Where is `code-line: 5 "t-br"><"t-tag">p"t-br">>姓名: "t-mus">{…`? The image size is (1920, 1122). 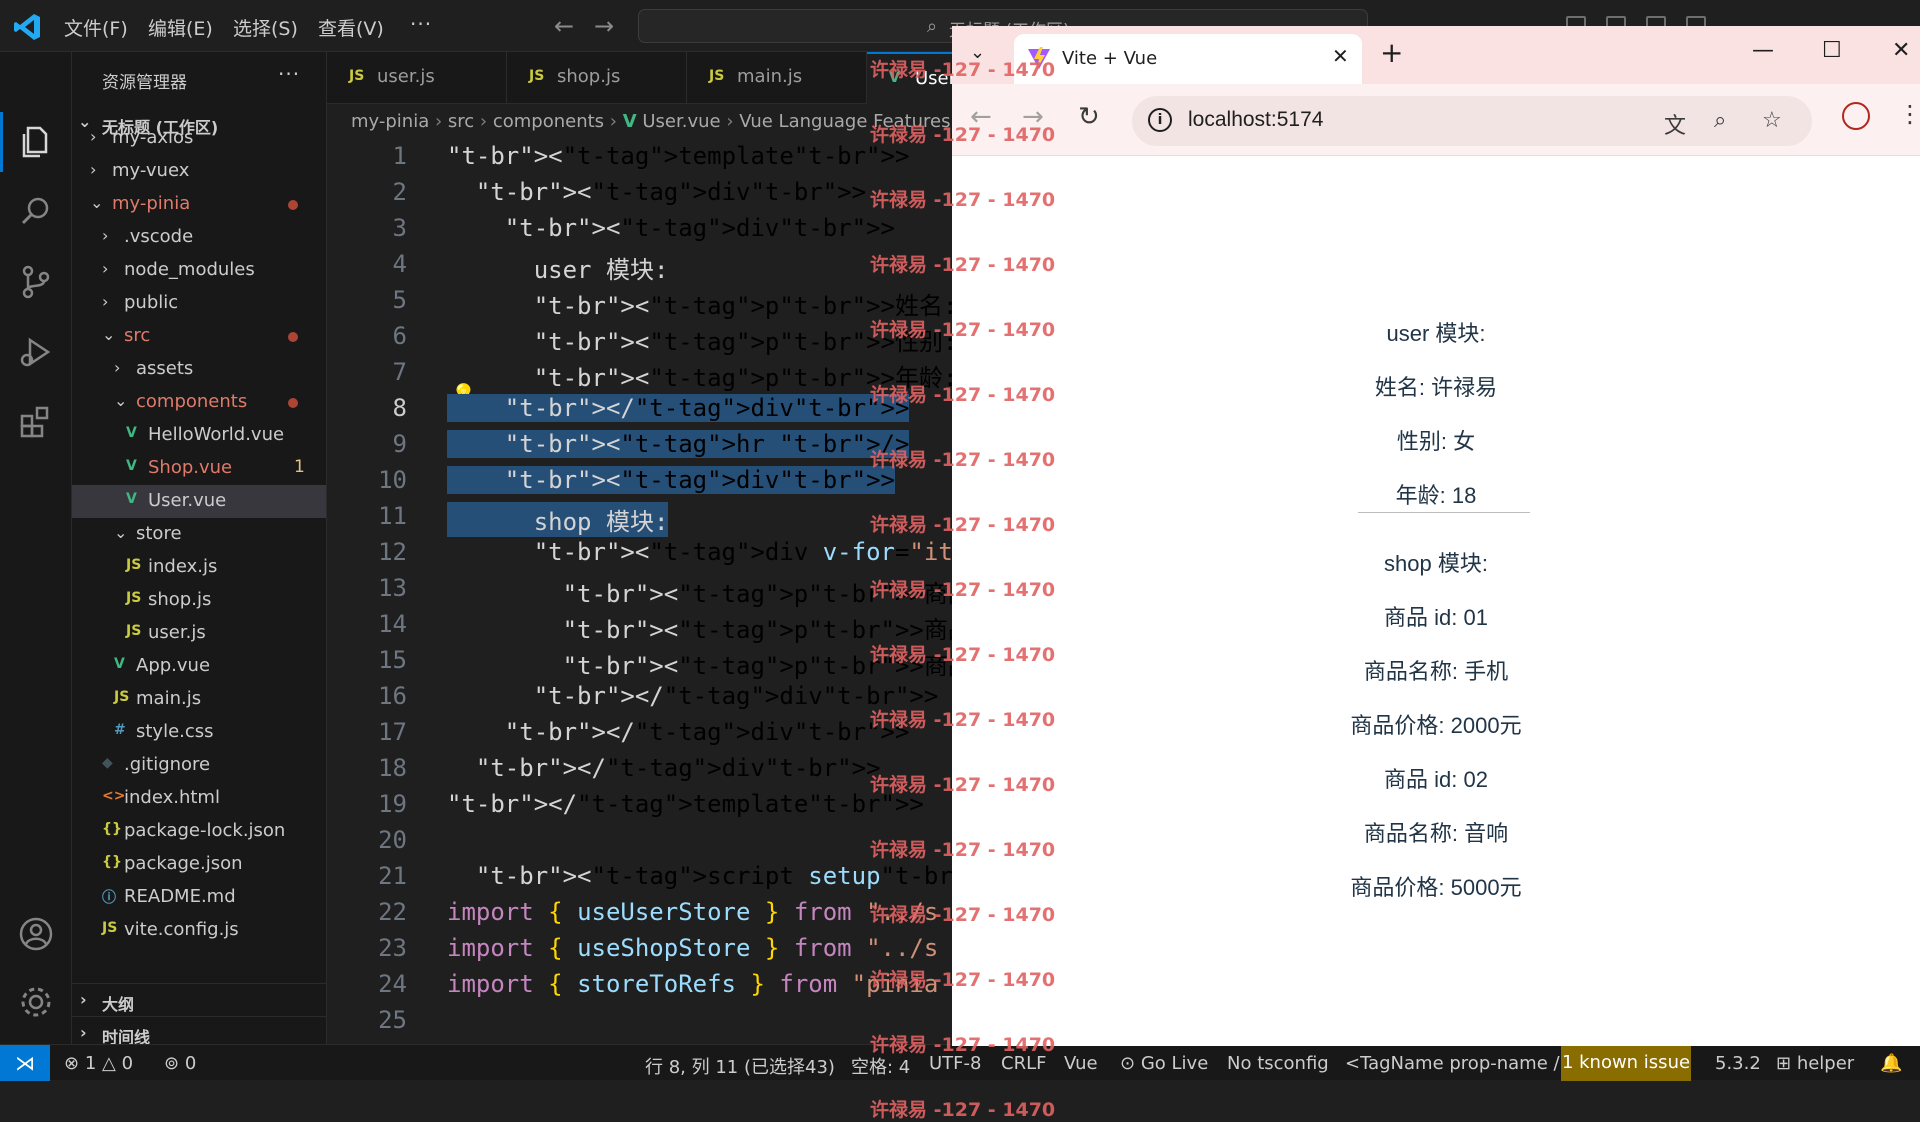
code-line: 5 "t-br"><"t-tag">p"t-br">>姓名: "t-mus">{… is located at coordinates (639, 301).